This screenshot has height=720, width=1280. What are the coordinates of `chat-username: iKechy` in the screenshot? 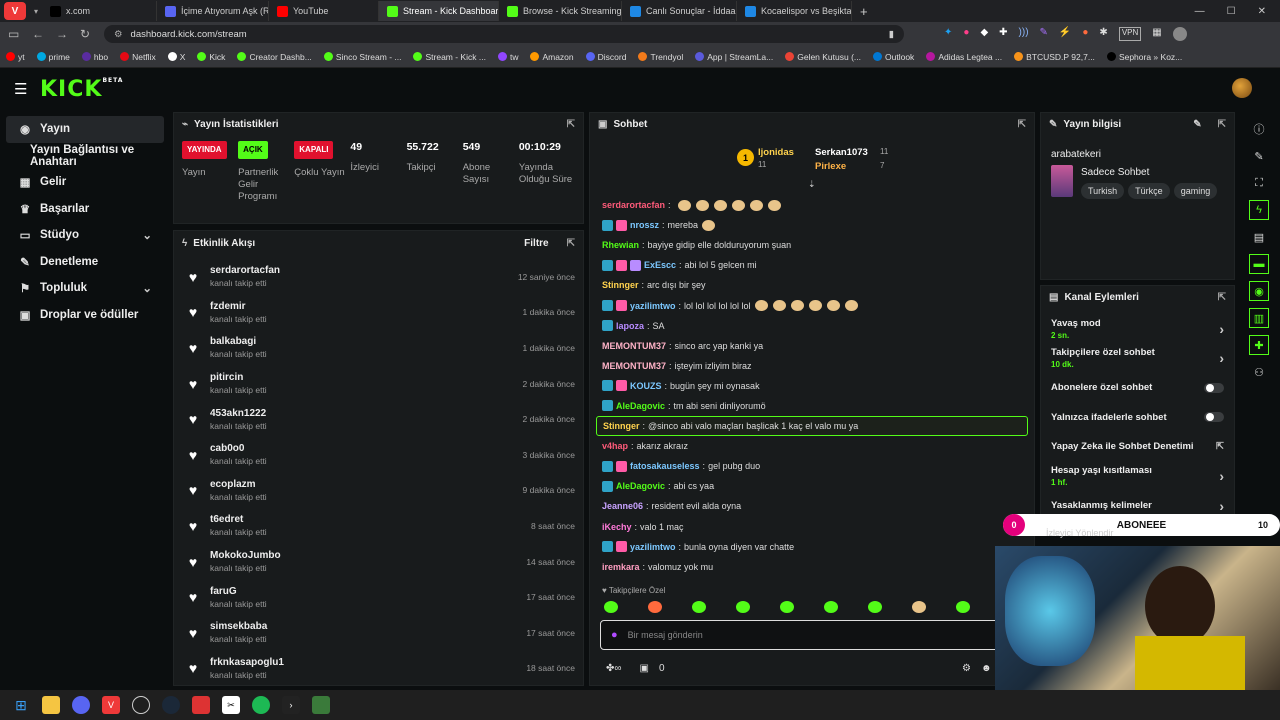 It's located at (617, 527).